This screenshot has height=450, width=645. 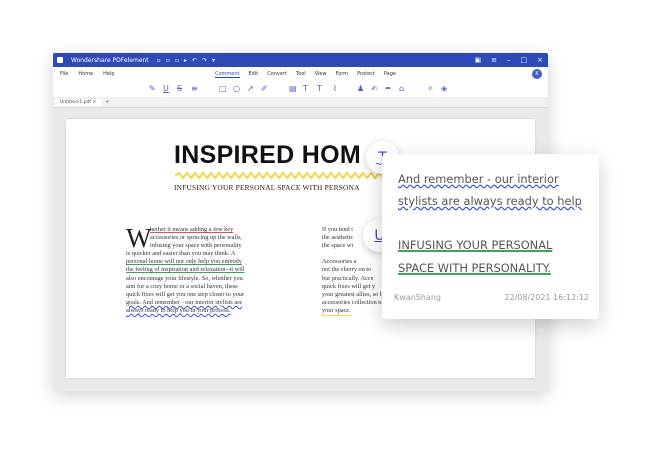 I want to click on hand-tool-icon: ✧, so click(x=430, y=88).